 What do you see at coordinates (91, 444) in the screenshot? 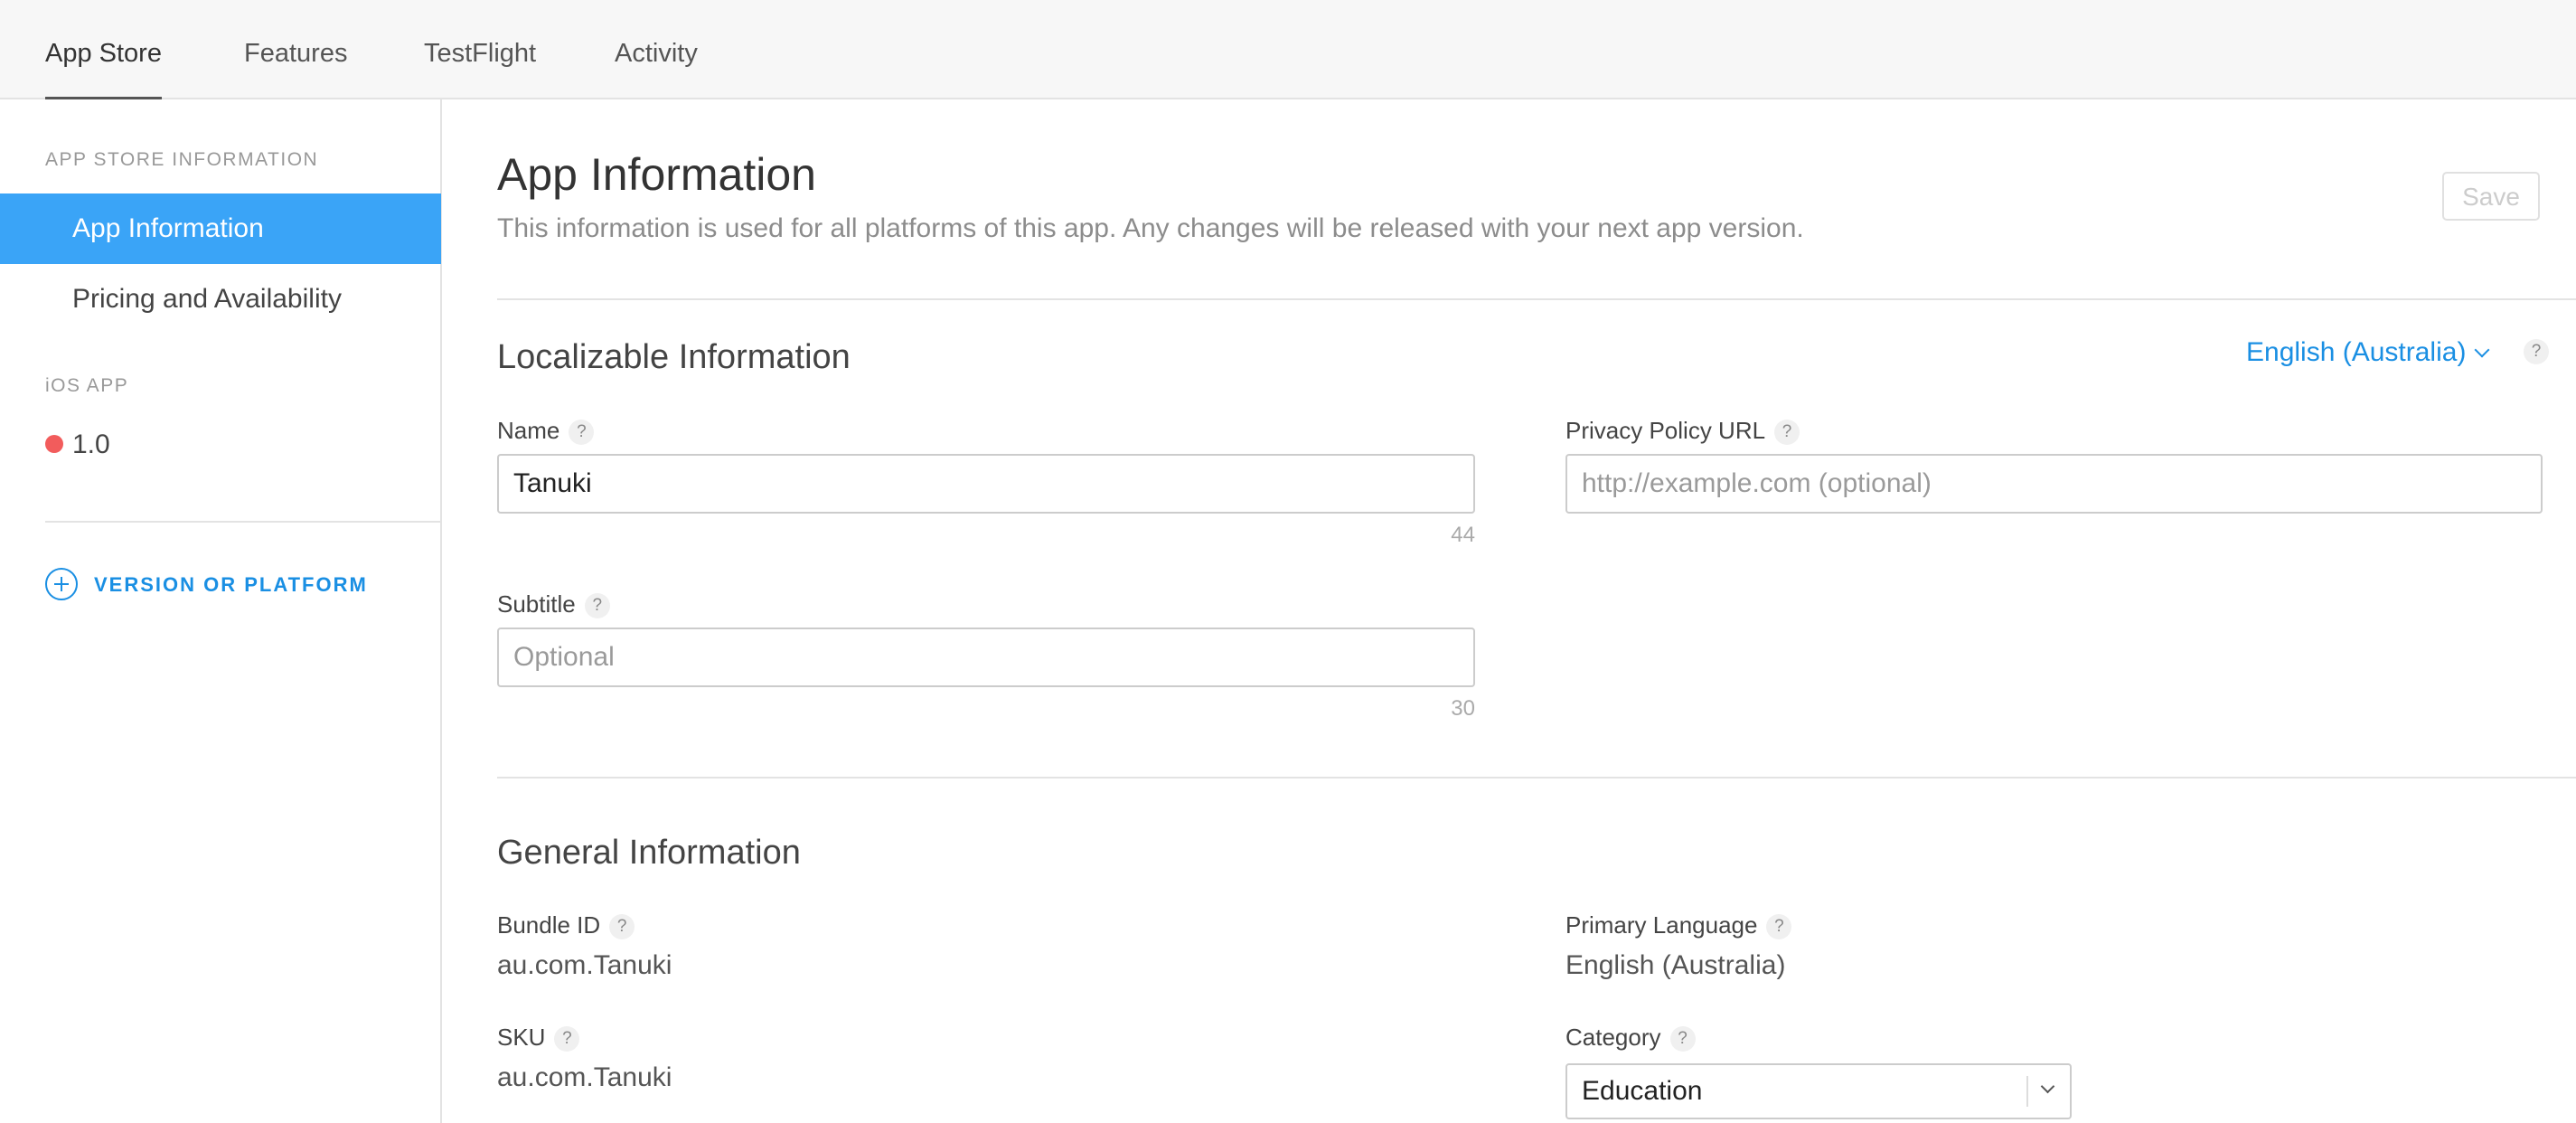
I see `version-label: 1.0` at bounding box center [91, 444].